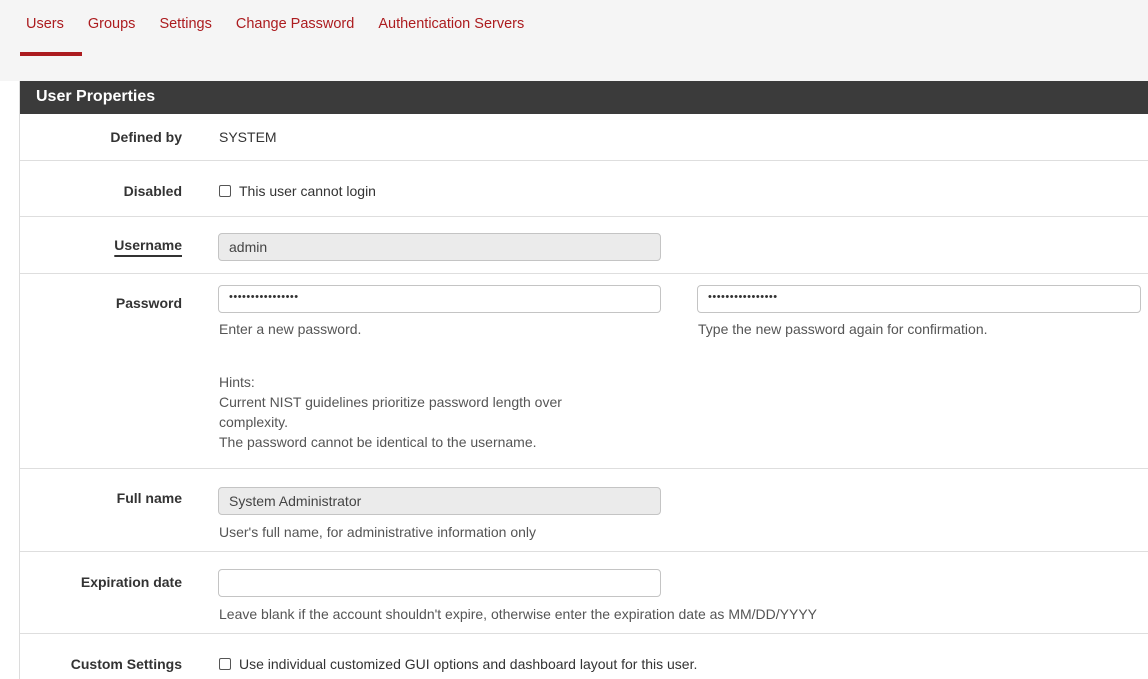 Image resolution: width=1148 pixels, height=679 pixels. I want to click on password-hint-1b: complexity., so click(253, 422).